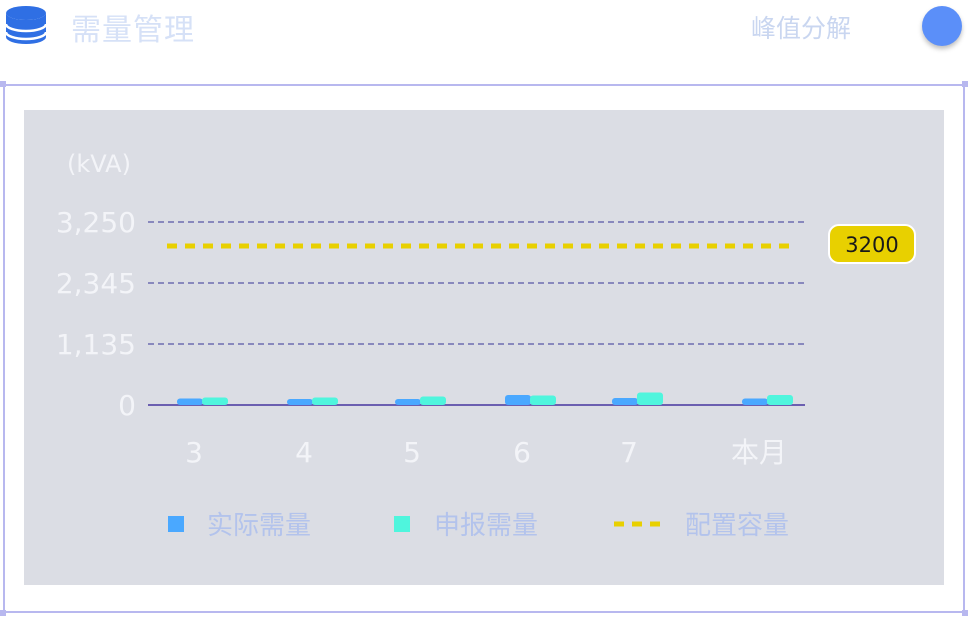  Describe the element at coordinates (127, 405) in the screenshot. I see `y-tick-label: 0` at that location.